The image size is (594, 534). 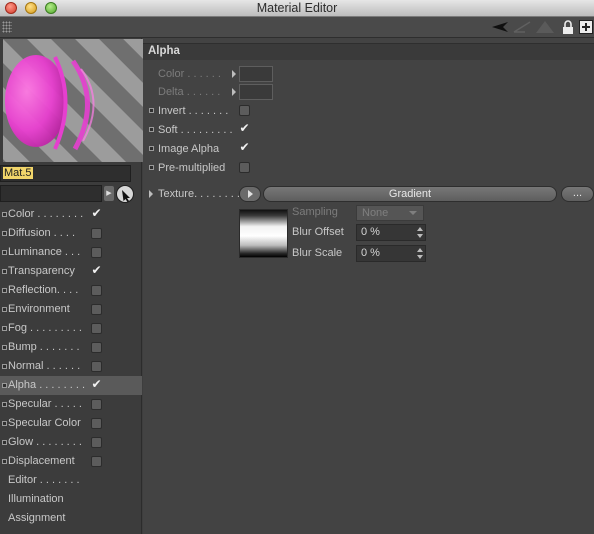 I want to click on channel-item: Glow . . . . . . . ., so click(x=71, y=442).